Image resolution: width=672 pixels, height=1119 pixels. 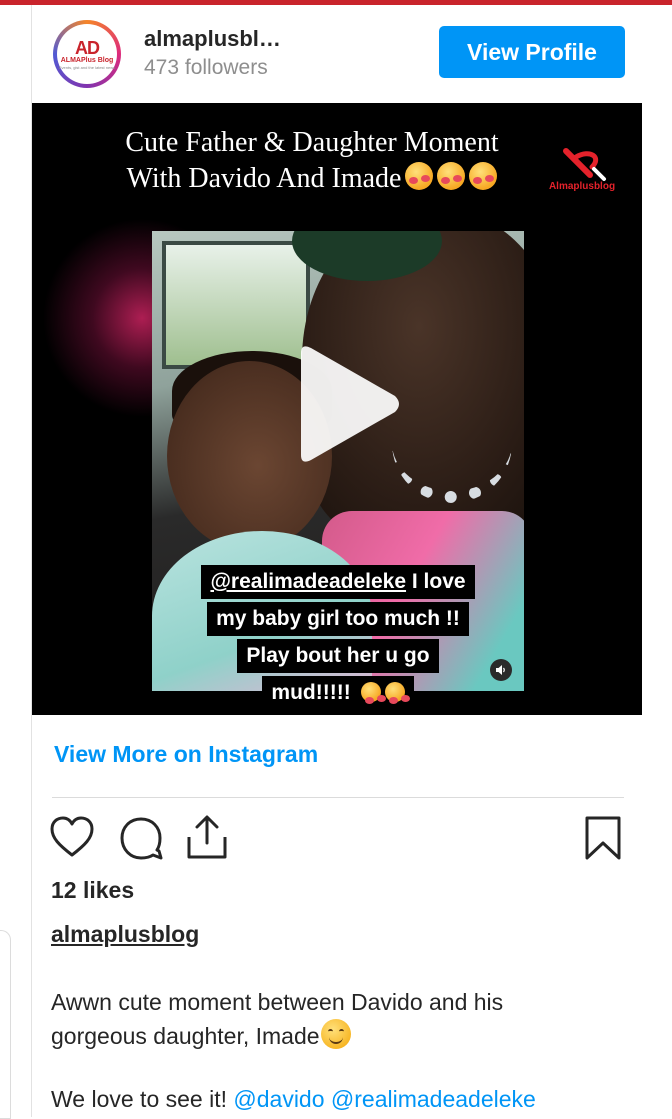 I want to click on post-caption-line-1: Awwn cute moment between Davido and his, so click(x=277, y=1002).